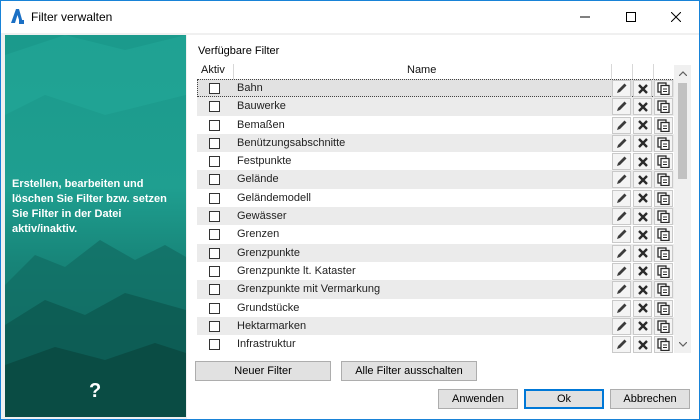  What do you see at coordinates (436, 106) in the screenshot?
I see `filter-row: Bauwerke` at bounding box center [436, 106].